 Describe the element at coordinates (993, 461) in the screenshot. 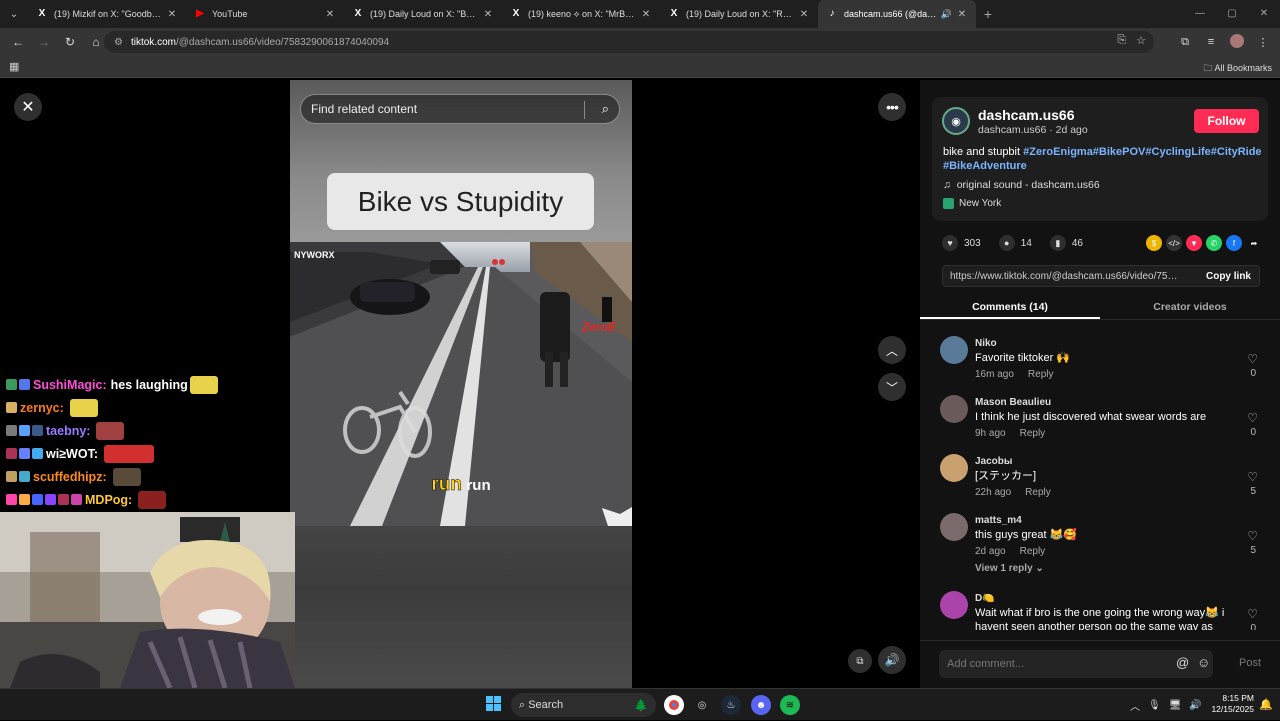

I see `commenter-name: Jacobы` at that location.